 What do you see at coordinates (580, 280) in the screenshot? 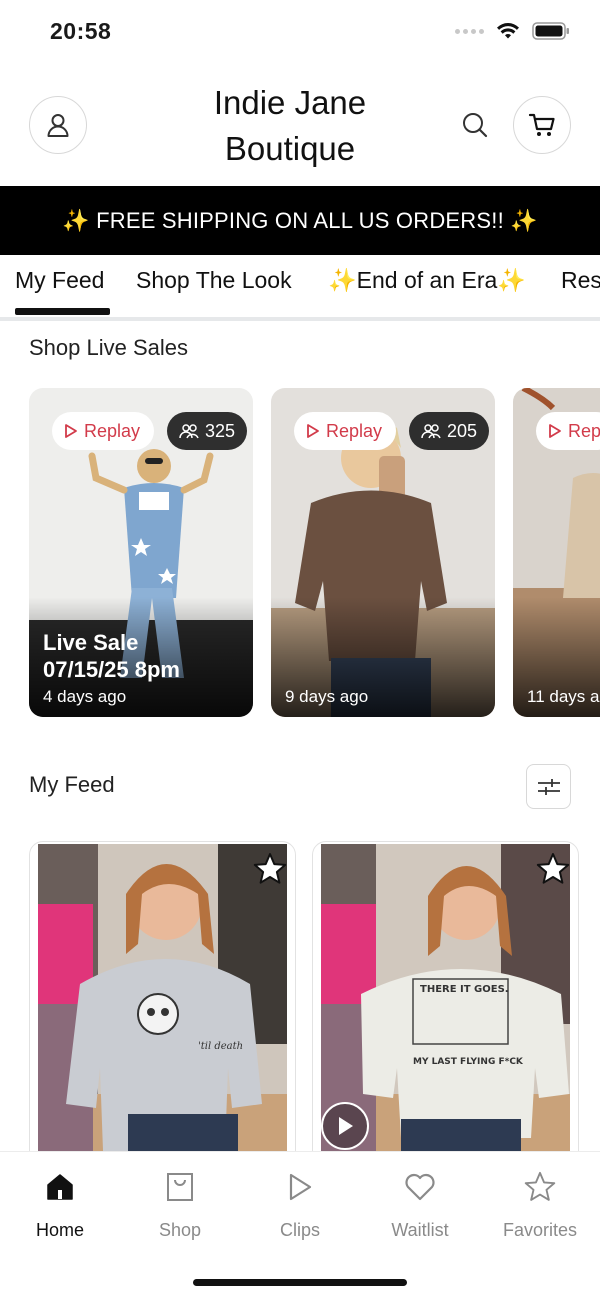
I see `tab-res: Res` at bounding box center [580, 280].